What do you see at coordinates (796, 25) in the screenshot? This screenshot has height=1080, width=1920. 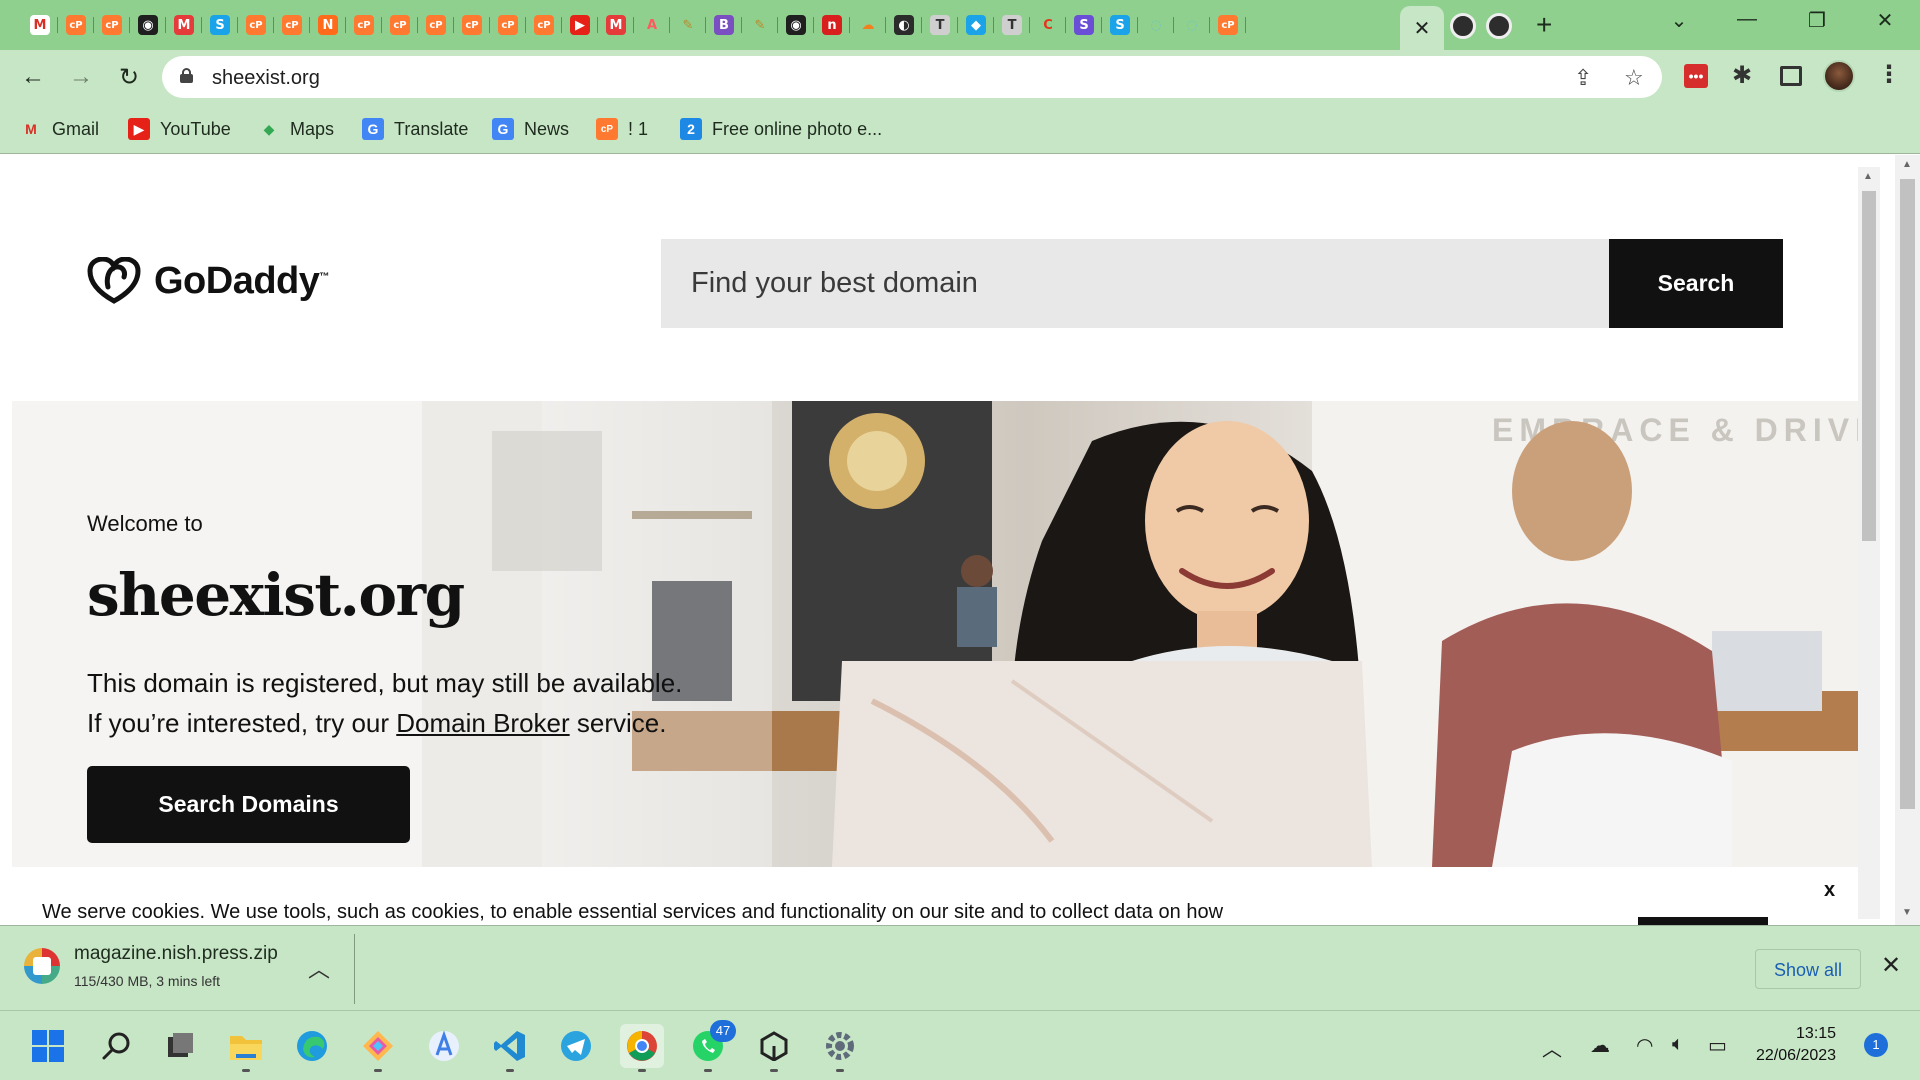 I see `browser-tab: ◉` at bounding box center [796, 25].